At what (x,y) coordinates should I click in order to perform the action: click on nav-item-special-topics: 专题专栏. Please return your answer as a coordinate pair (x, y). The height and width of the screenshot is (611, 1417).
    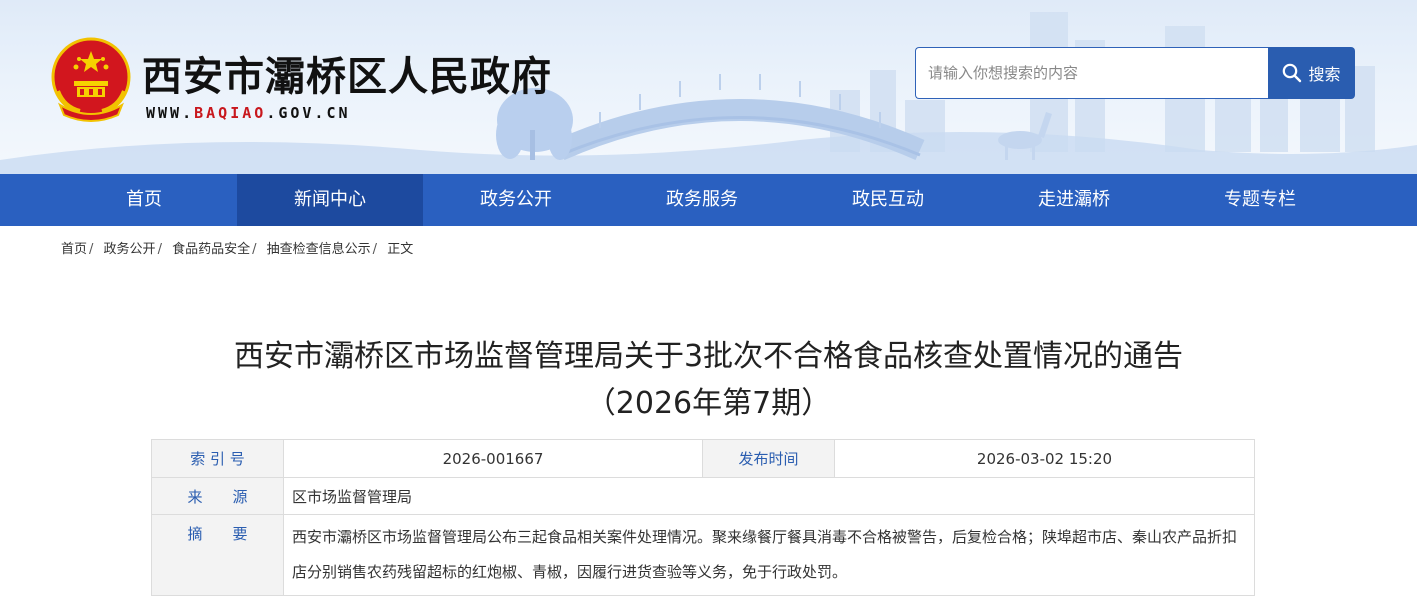
    Looking at the image, I should click on (1260, 200).